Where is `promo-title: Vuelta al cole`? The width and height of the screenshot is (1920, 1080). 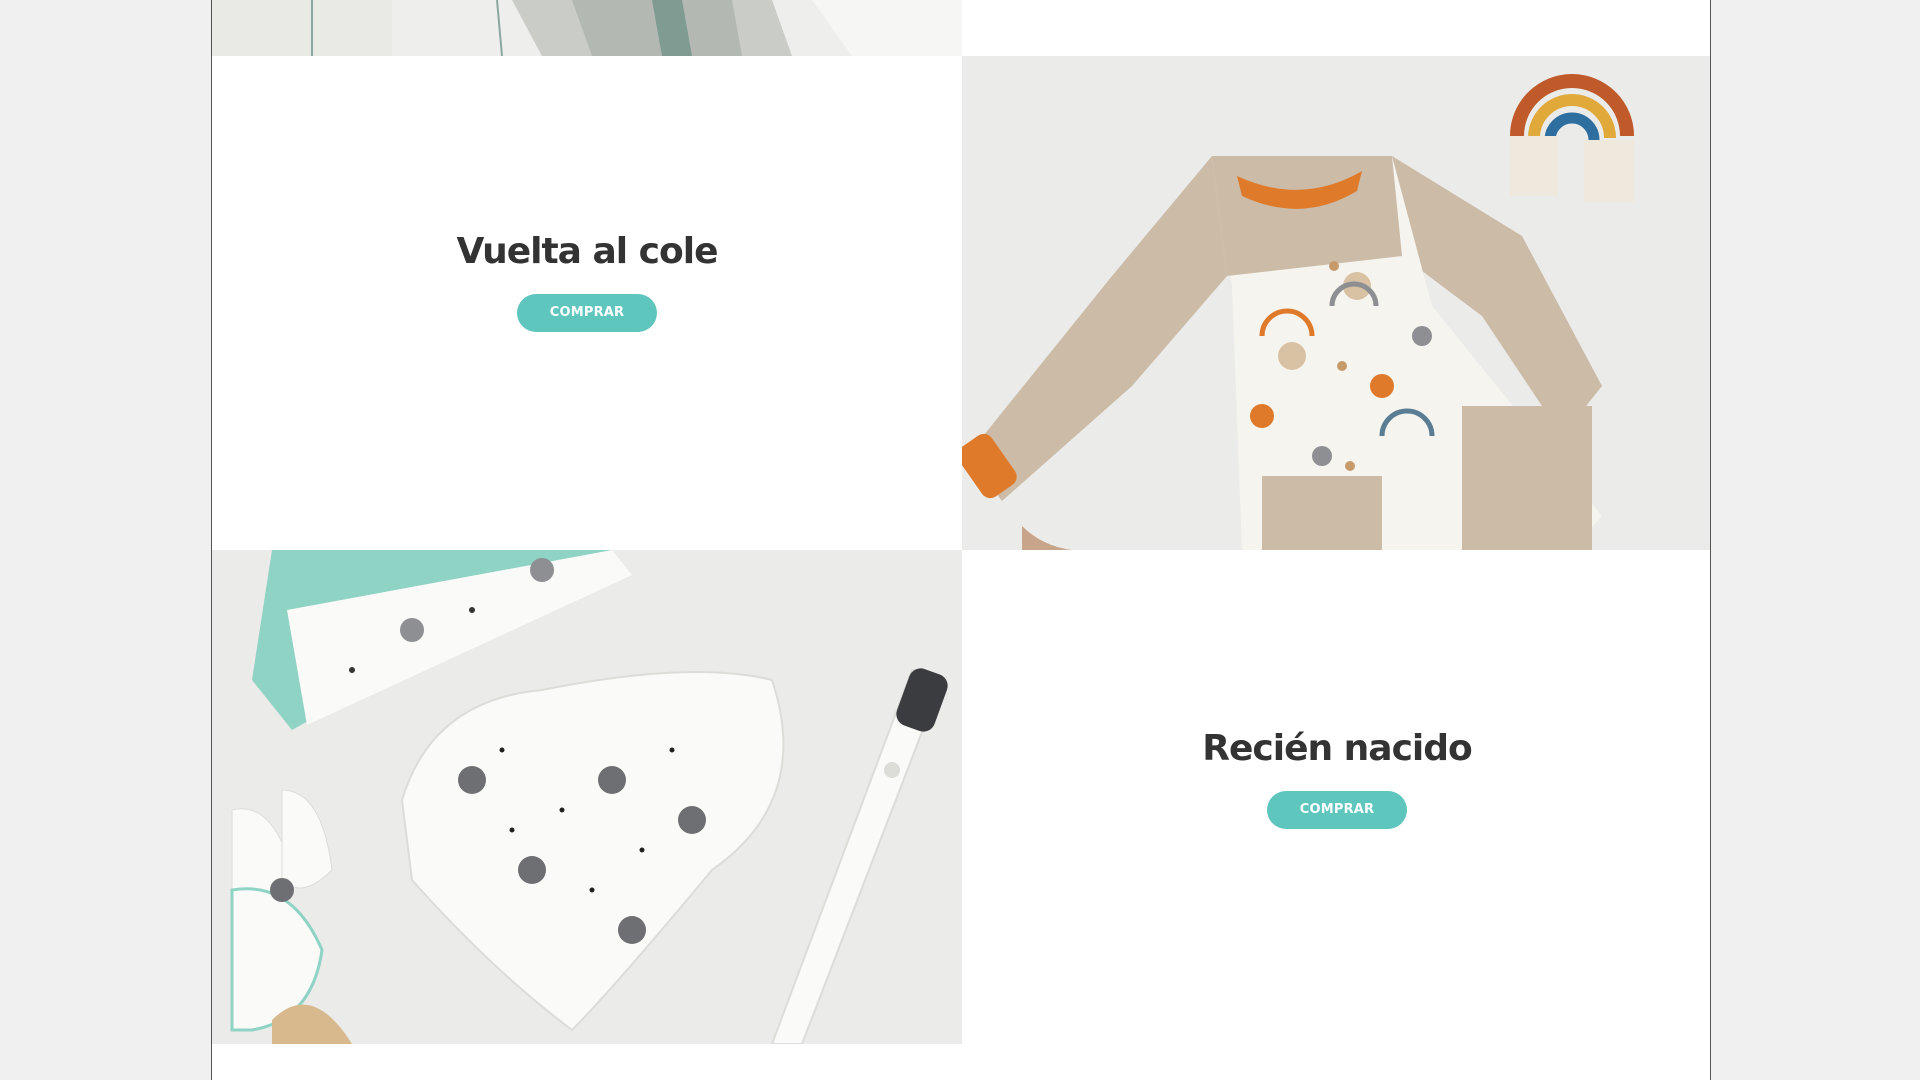
promo-title: Vuelta al cole is located at coordinates (587, 251).